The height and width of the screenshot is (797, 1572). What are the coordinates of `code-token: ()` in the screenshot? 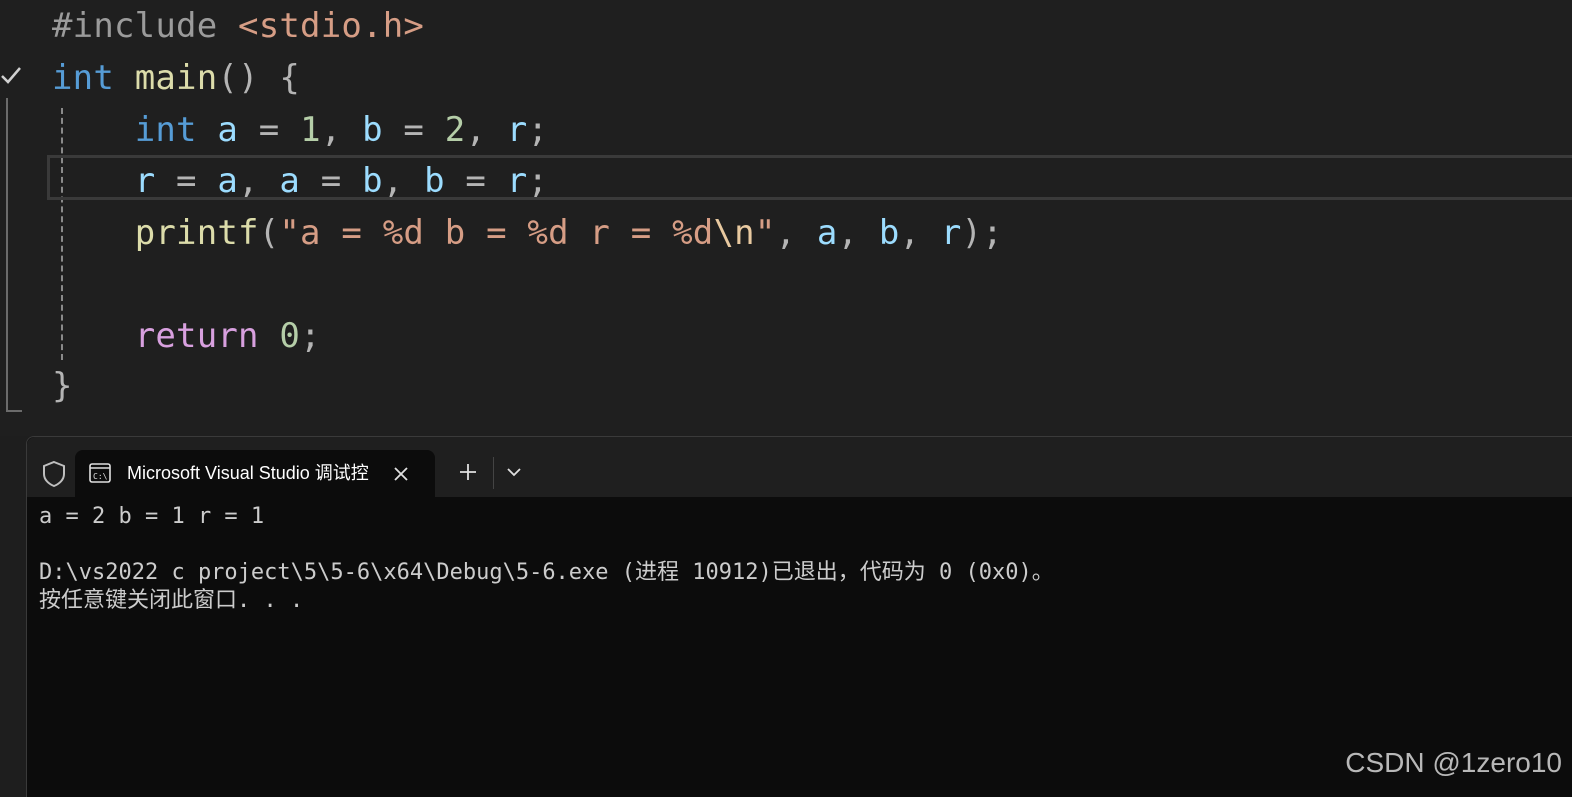 It's located at (248, 78).